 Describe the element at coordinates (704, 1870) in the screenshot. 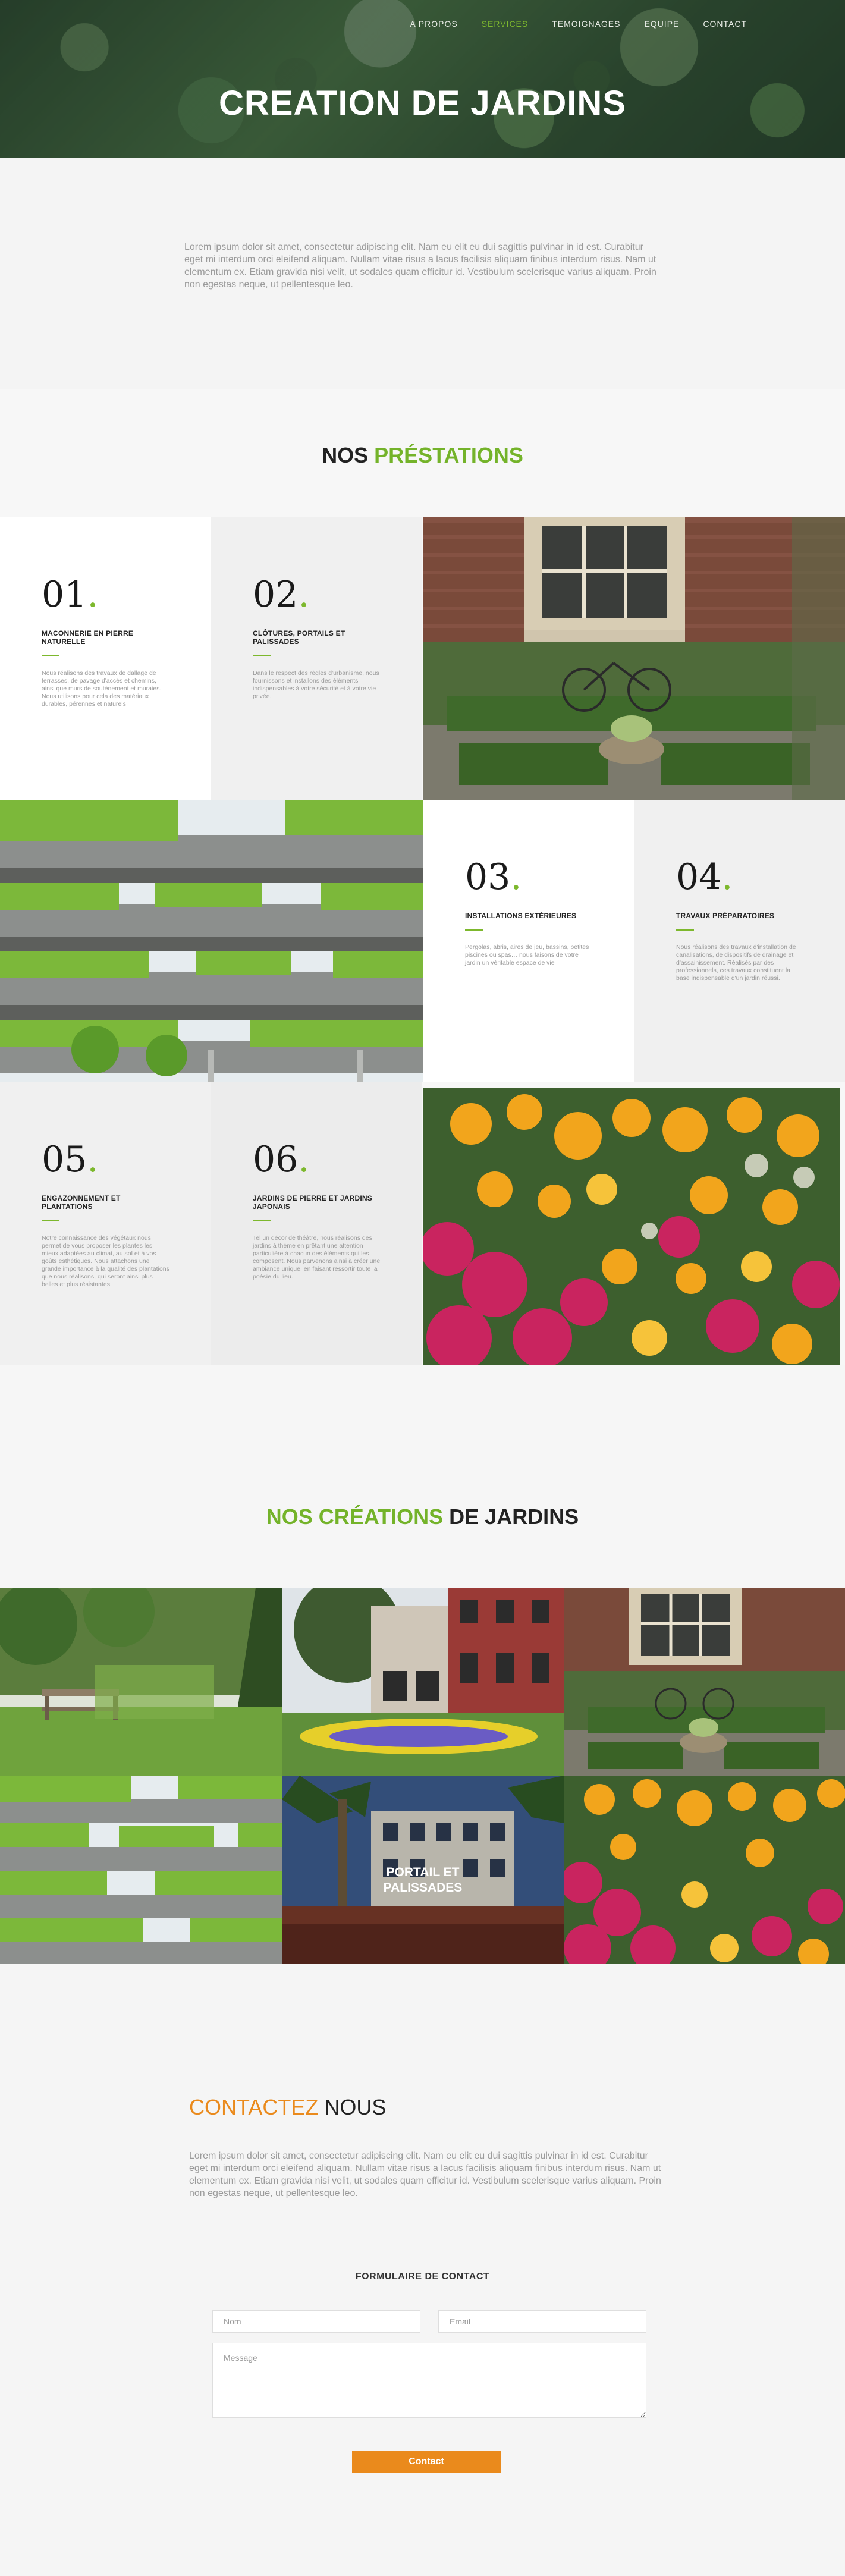

I see `gallery-tile-flowers` at that location.